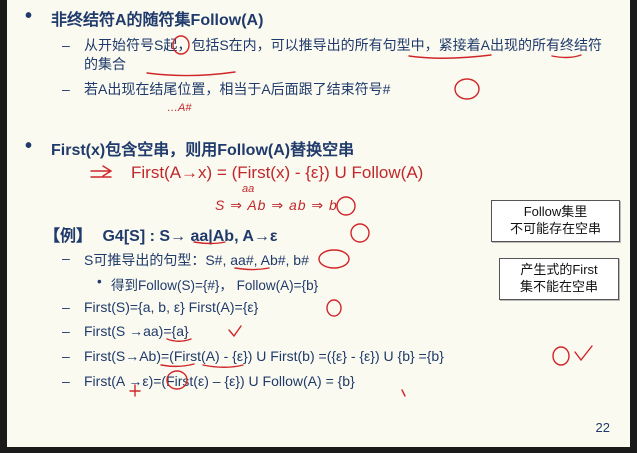 The image size is (637, 453). What do you see at coordinates (252, 269) in the screenshot?
I see `ink-underline-s-hash` at bounding box center [252, 269].